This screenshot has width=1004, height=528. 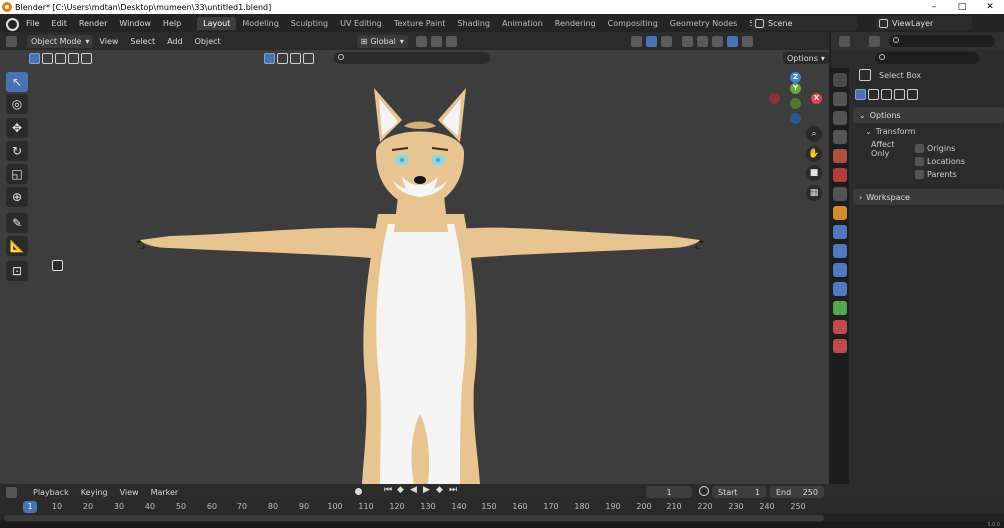 I want to click on play-reverse-icon: ◀, so click(x=413, y=490).